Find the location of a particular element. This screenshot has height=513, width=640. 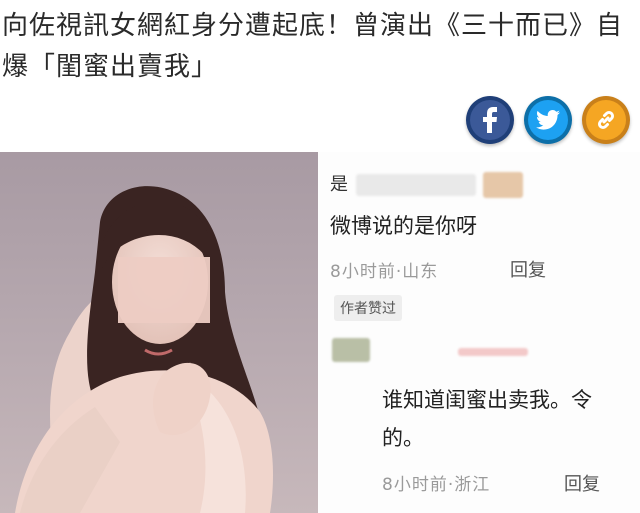

avatar is located at coordinates (351, 350).